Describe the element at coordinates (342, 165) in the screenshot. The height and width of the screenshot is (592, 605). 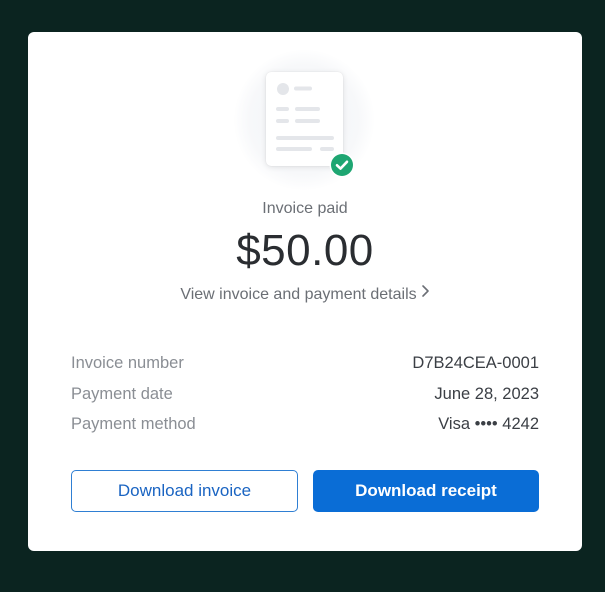
I see `check-circle-icon` at that location.